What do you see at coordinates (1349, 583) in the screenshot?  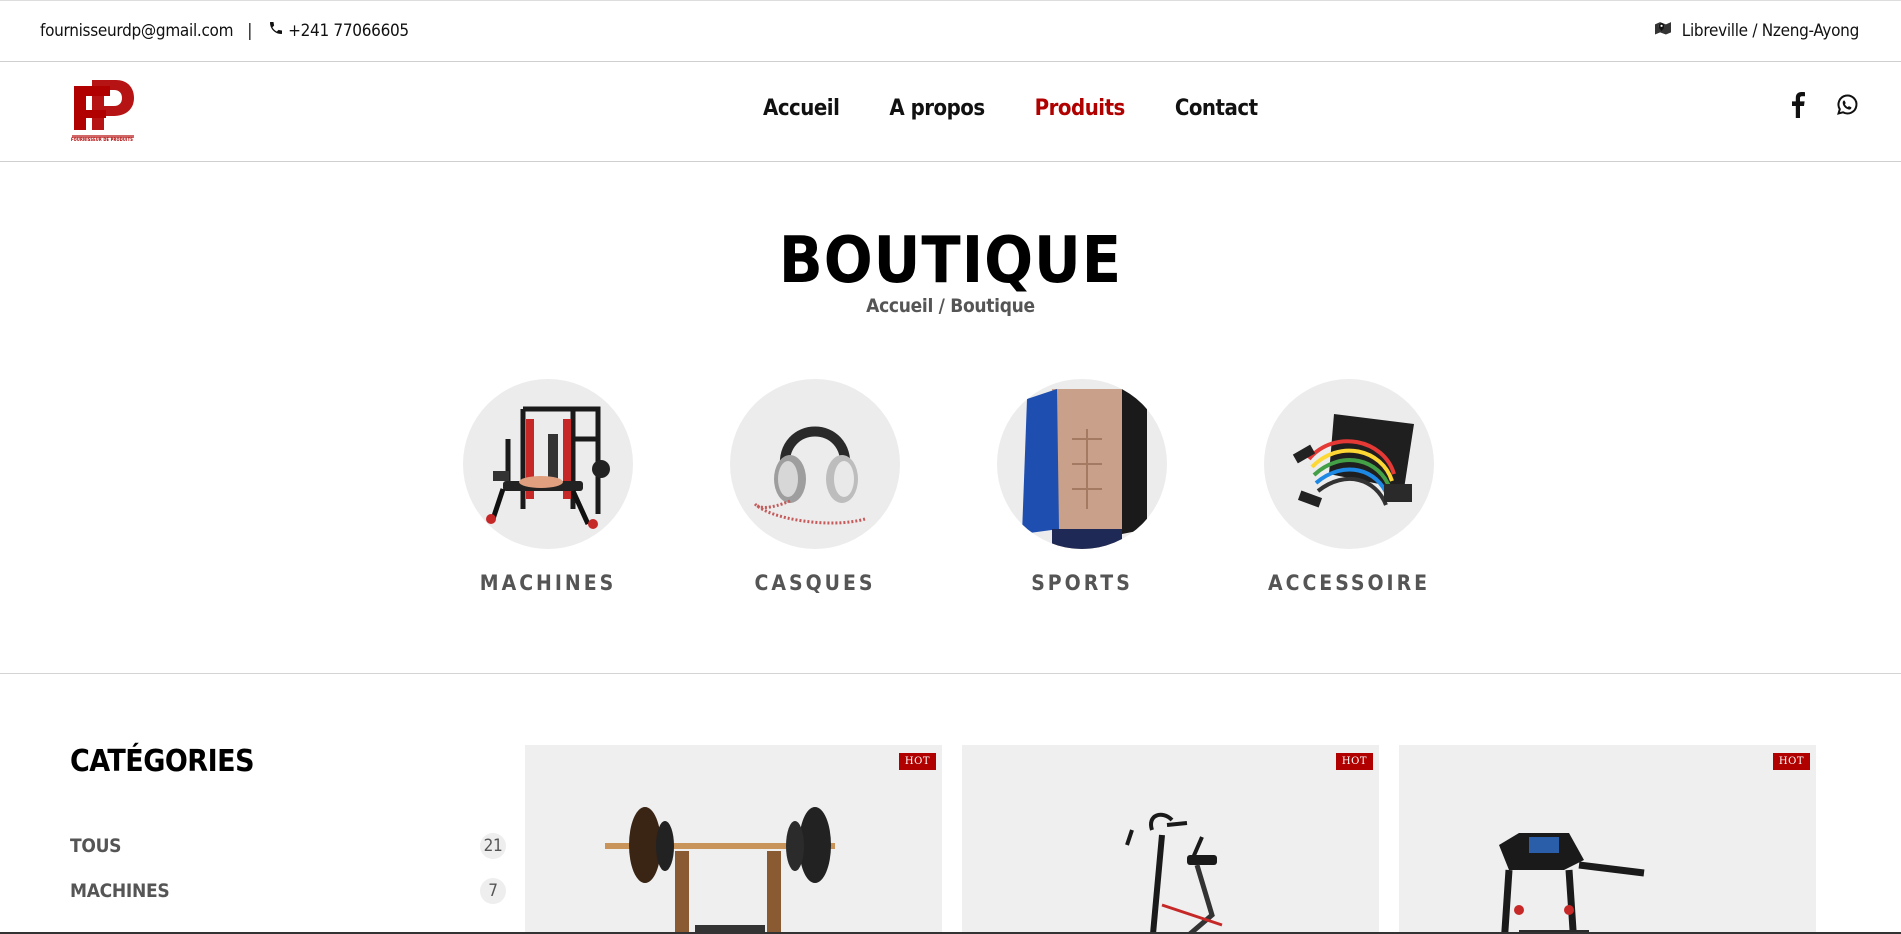 I see `category-label: ACCESSOIRE` at bounding box center [1349, 583].